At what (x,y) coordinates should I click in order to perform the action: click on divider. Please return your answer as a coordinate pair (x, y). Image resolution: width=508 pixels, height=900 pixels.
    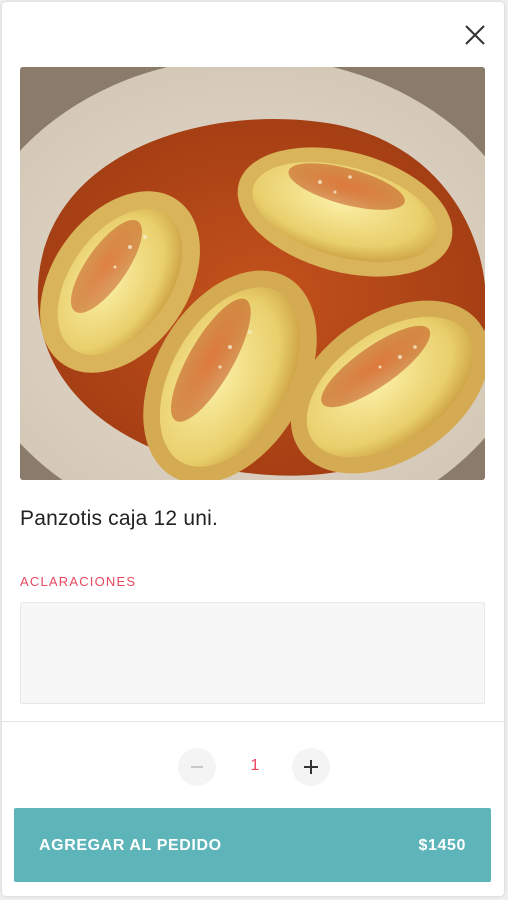
    Looking at the image, I should click on (253, 721).